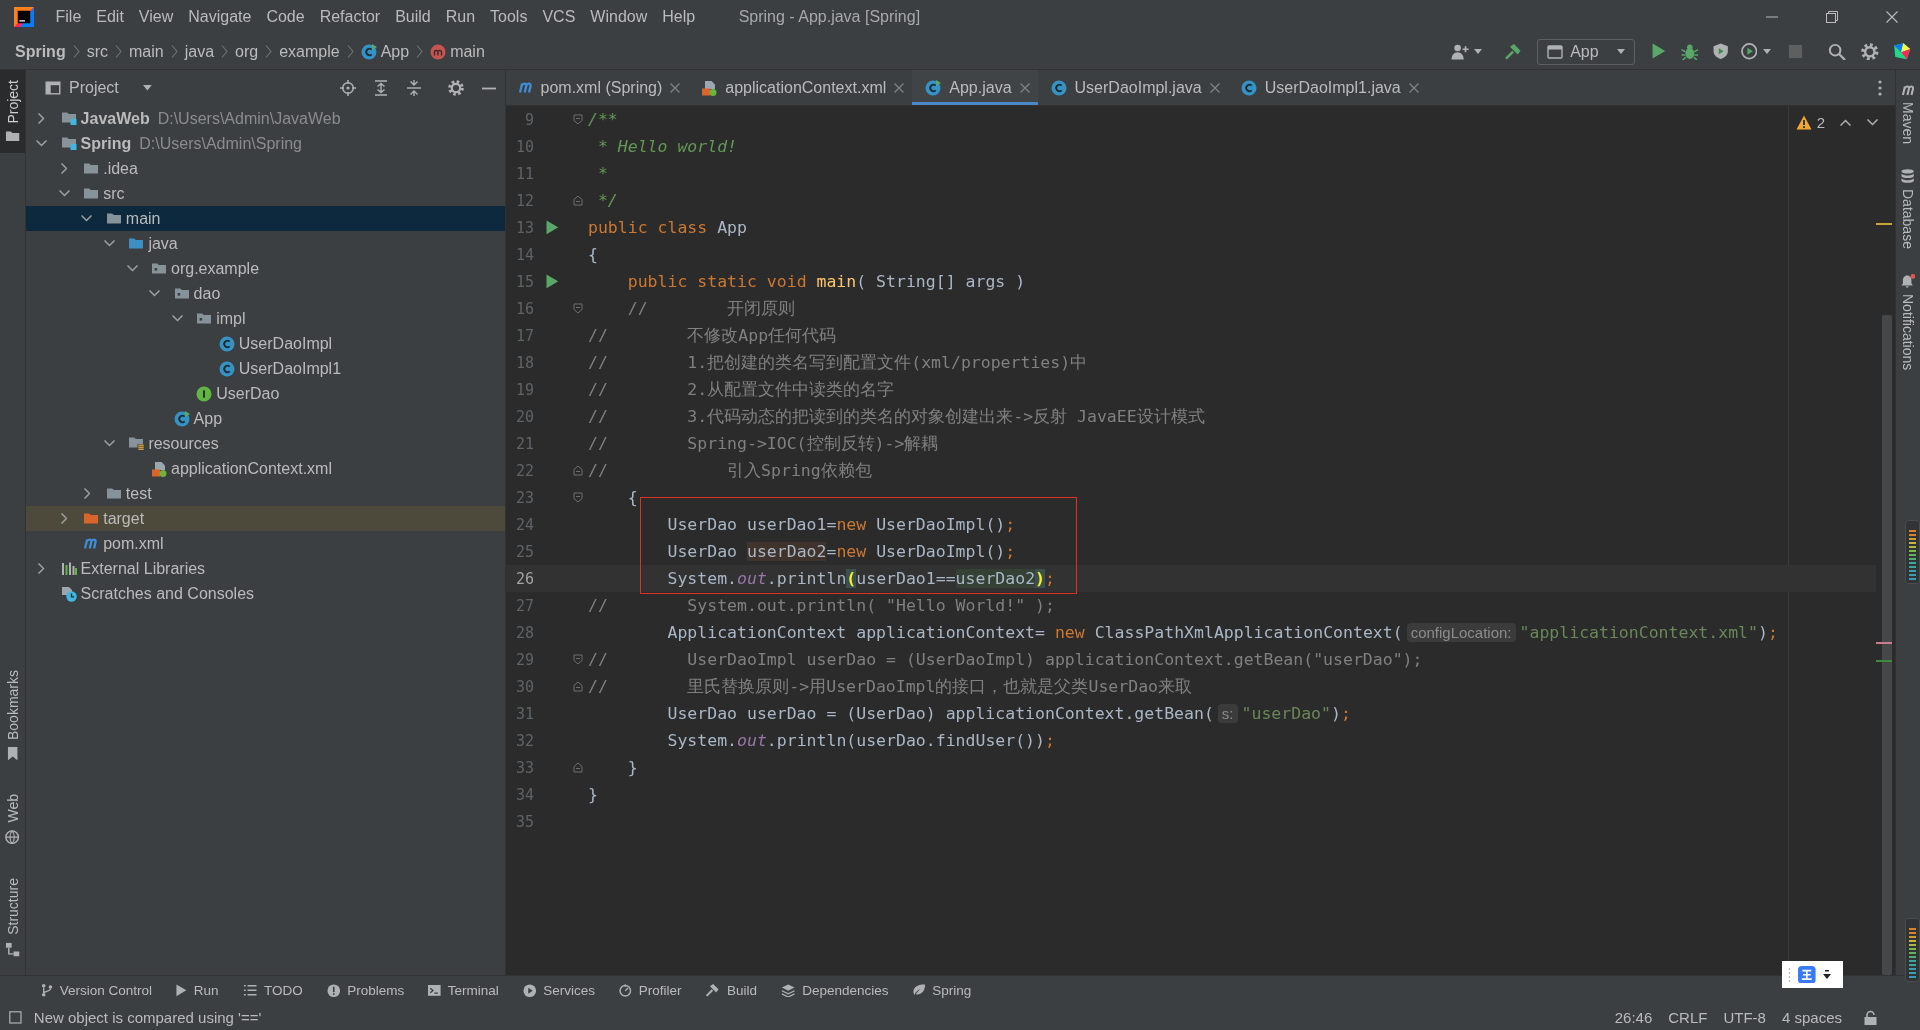  What do you see at coordinates (1689, 51) in the screenshot?
I see `bug-icon` at bounding box center [1689, 51].